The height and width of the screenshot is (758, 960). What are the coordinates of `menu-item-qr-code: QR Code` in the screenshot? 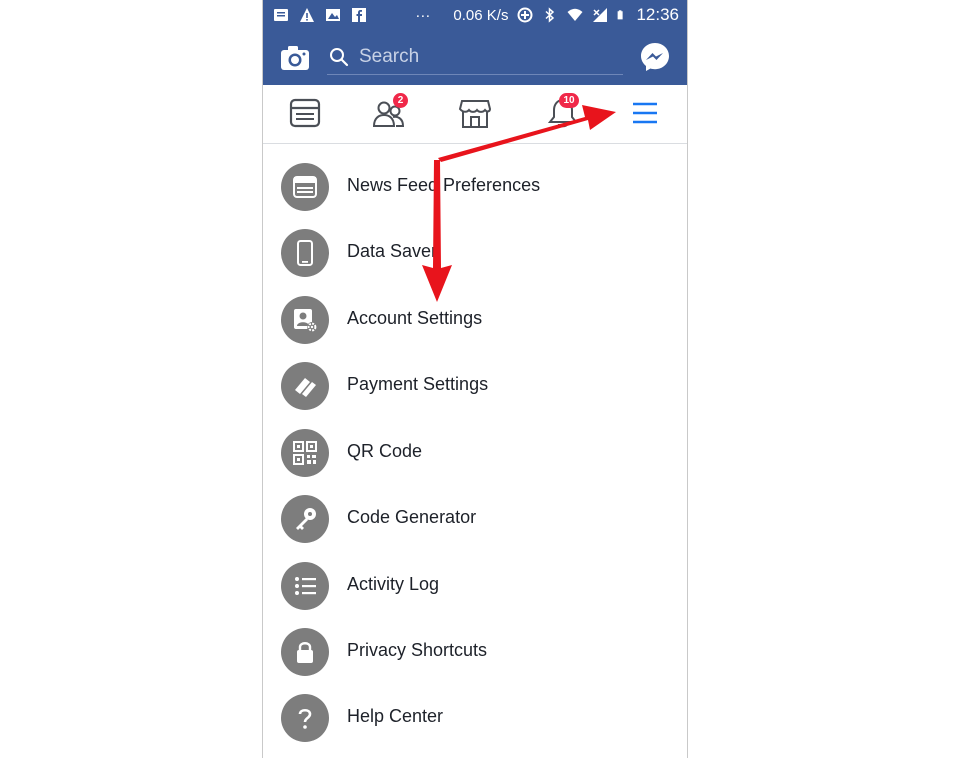 It's located at (475, 452).